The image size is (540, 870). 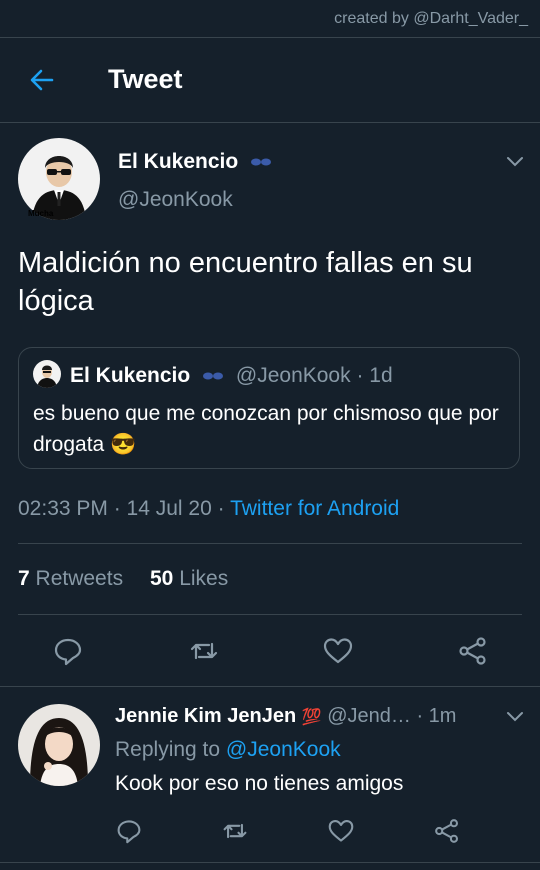 I want to click on back-button, so click(x=42, y=80).